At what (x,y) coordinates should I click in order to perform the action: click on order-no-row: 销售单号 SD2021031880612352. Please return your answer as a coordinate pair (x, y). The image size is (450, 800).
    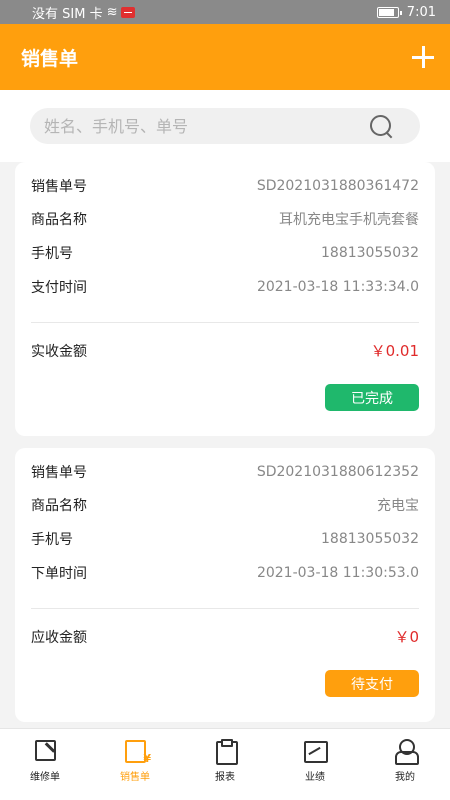
    Looking at the image, I should click on (225, 472).